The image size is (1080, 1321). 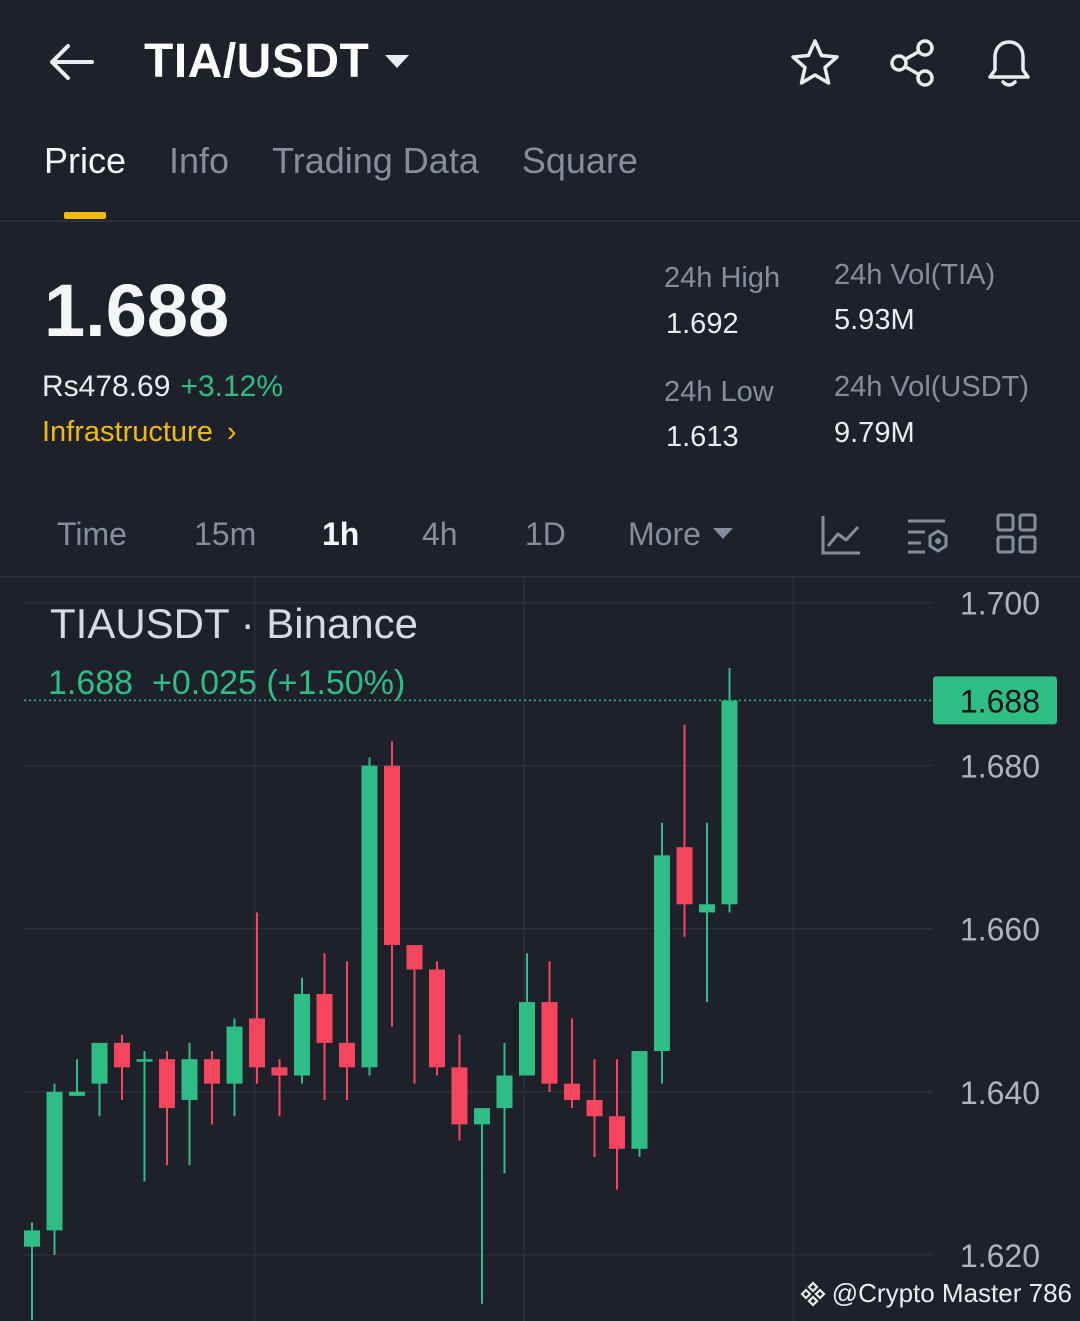 I want to click on chart-title: TIAUSDT · Binance, so click(x=234, y=623).